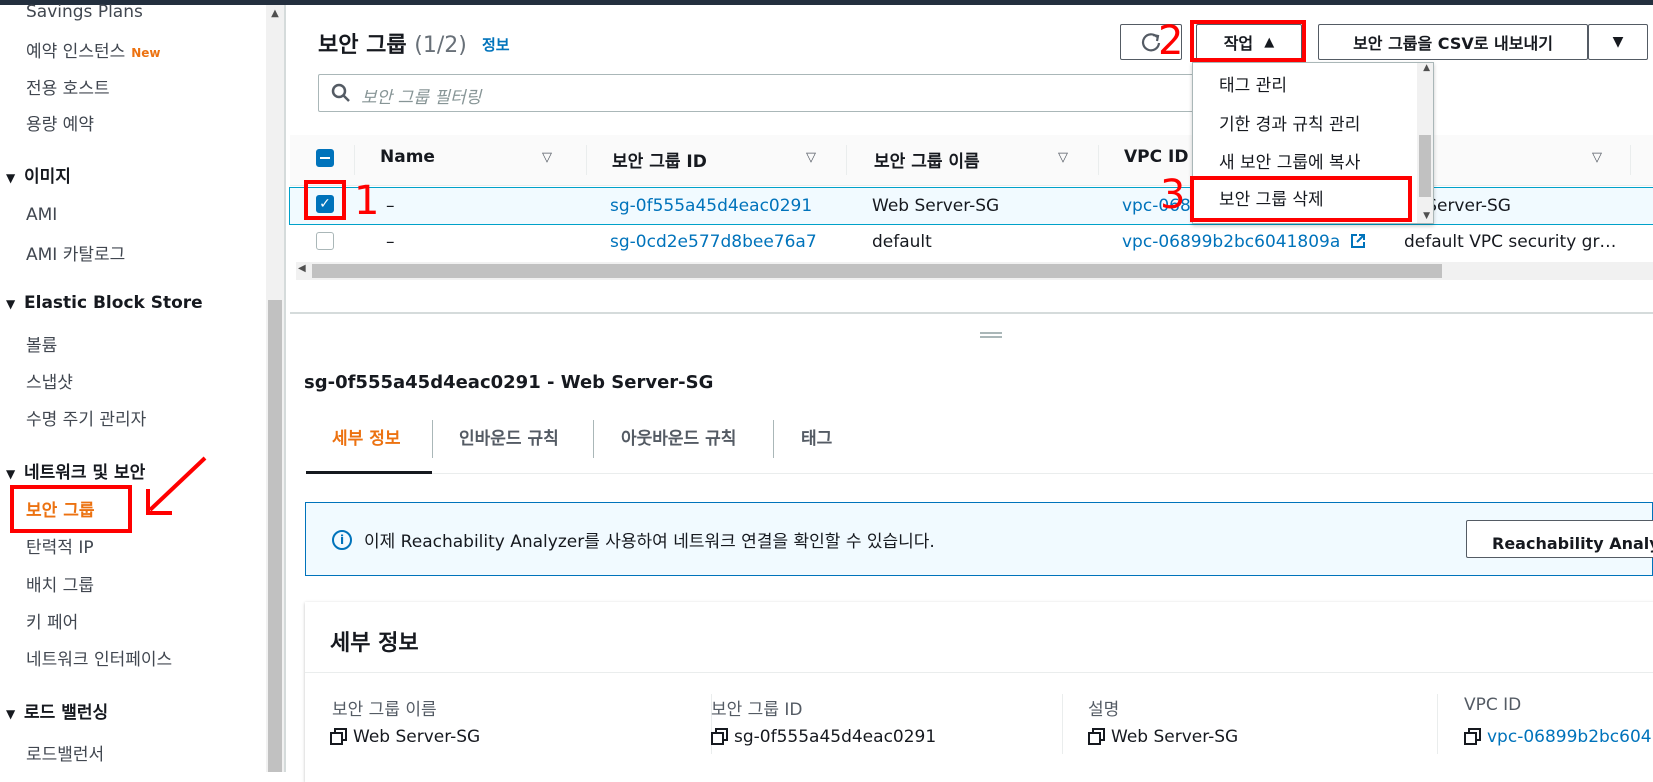 Image resolution: width=1653 pixels, height=782 pixels. What do you see at coordinates (678, 436) in the screenshot?
I see `tab-outbound-rules: 아웃바운드 규칙` at bounding box center [678, 436].